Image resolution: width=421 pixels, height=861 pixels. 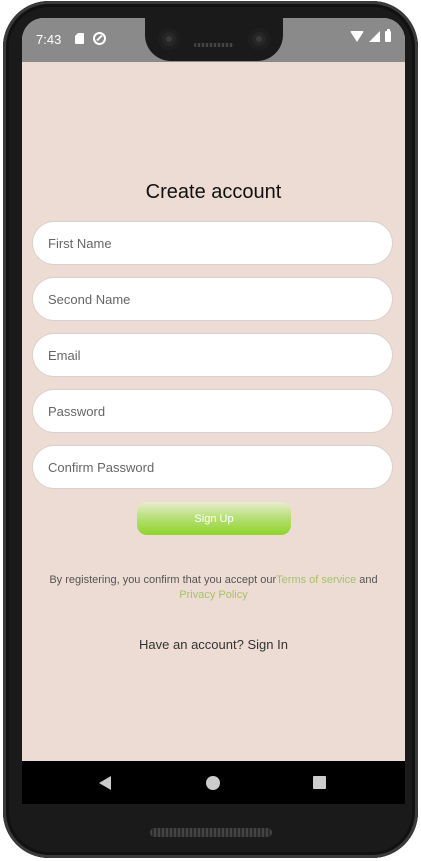 What do you see at coordinates (316, 580) in the screenshot?
I see `terms-of-service-link: Terms of service` at bounding box center [316, 580].